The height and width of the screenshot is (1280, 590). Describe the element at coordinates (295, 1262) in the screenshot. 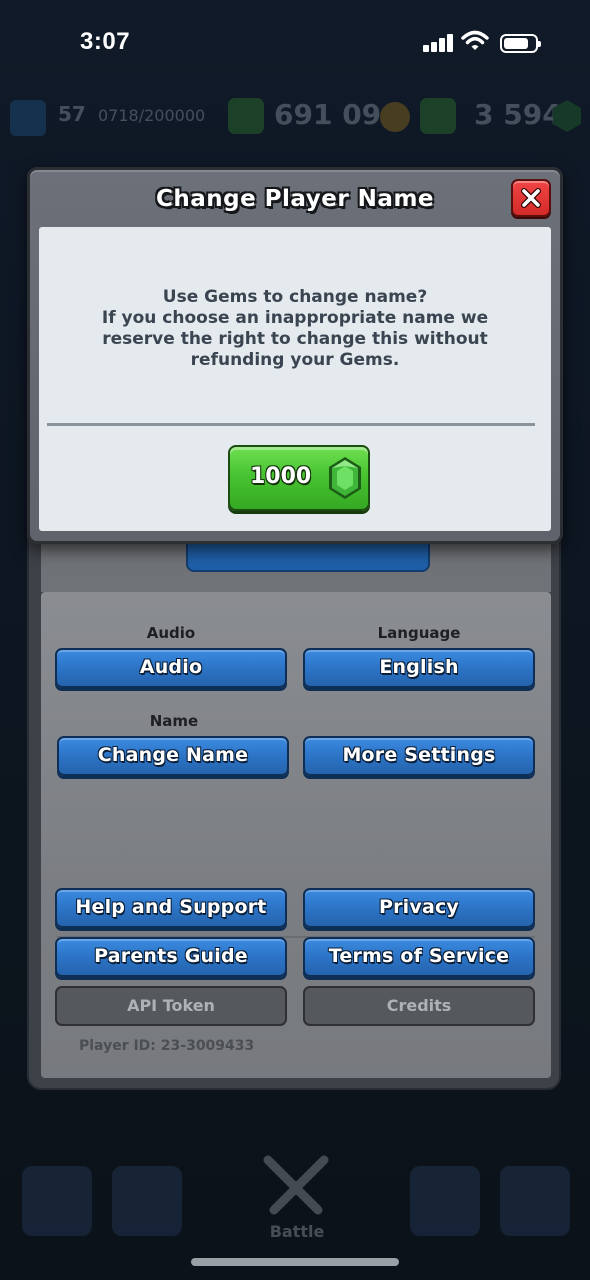

I see `home-indicator` at that location.